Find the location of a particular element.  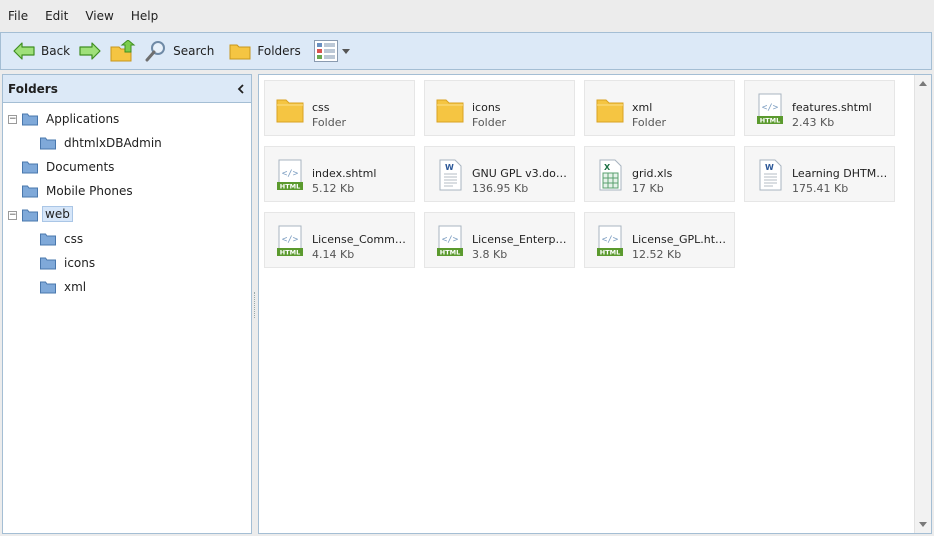

file-info: 175.41 Kb is located at coordinates (820, 188).